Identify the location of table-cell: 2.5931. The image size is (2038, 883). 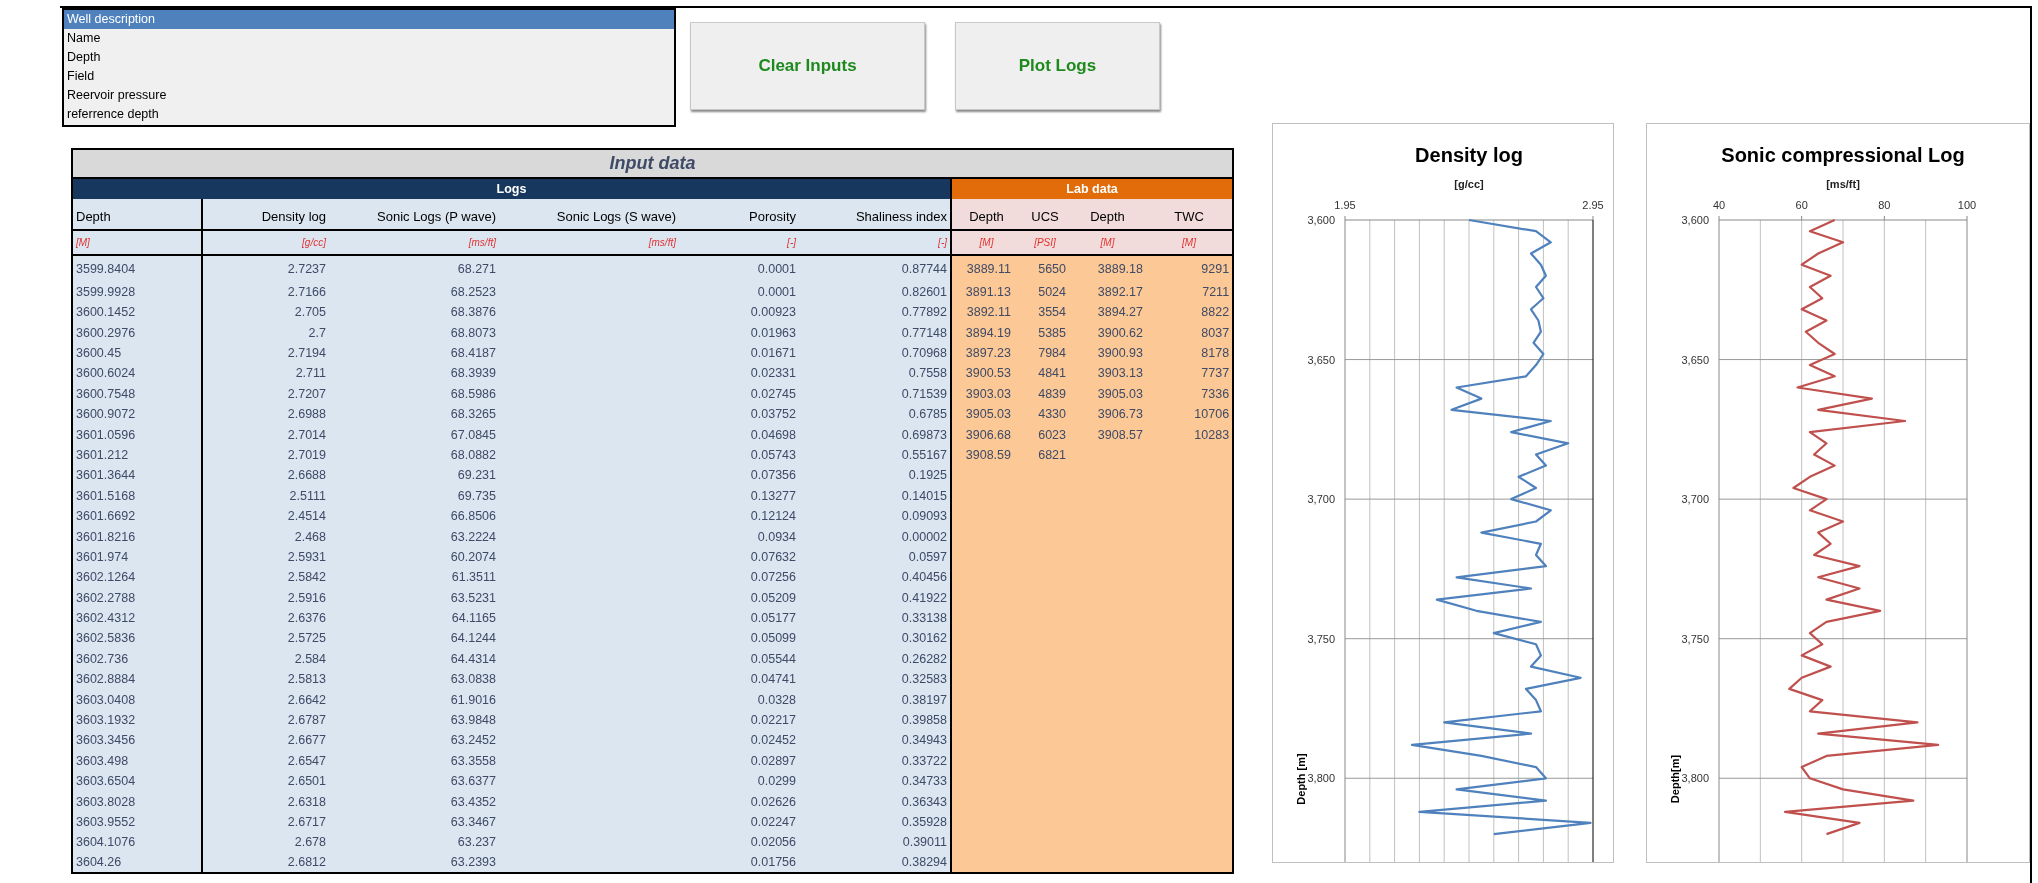
(265, 557).